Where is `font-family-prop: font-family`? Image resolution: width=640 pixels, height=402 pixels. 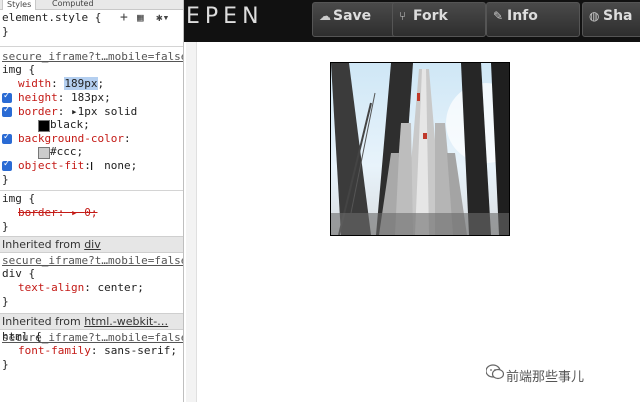
font-family-prop: font-family is located at coordinates (54, 350).